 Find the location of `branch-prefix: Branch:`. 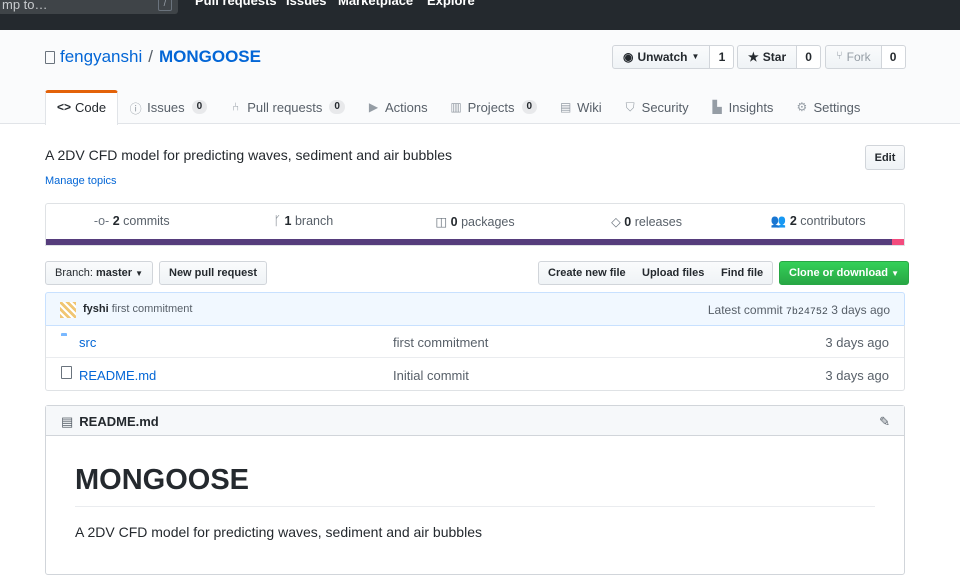

branch-prefix: Branch: is located at coordinates (74, 273).